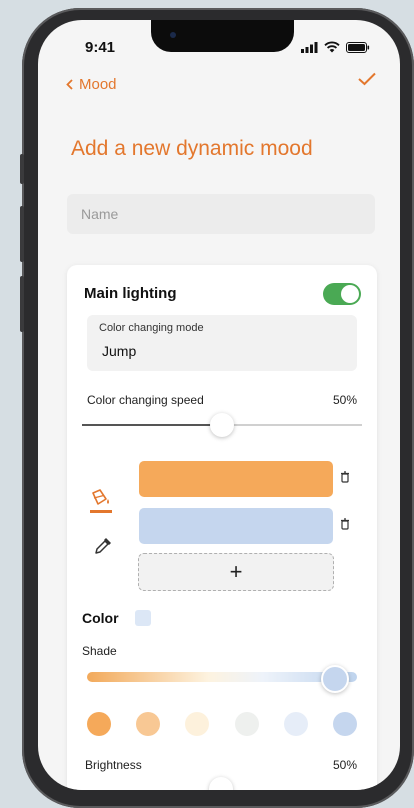 The image size is (414, 808). What do you see at coordinates (173, 35) in the screenshot?
I see `camera` at bounding box center [173, 35].